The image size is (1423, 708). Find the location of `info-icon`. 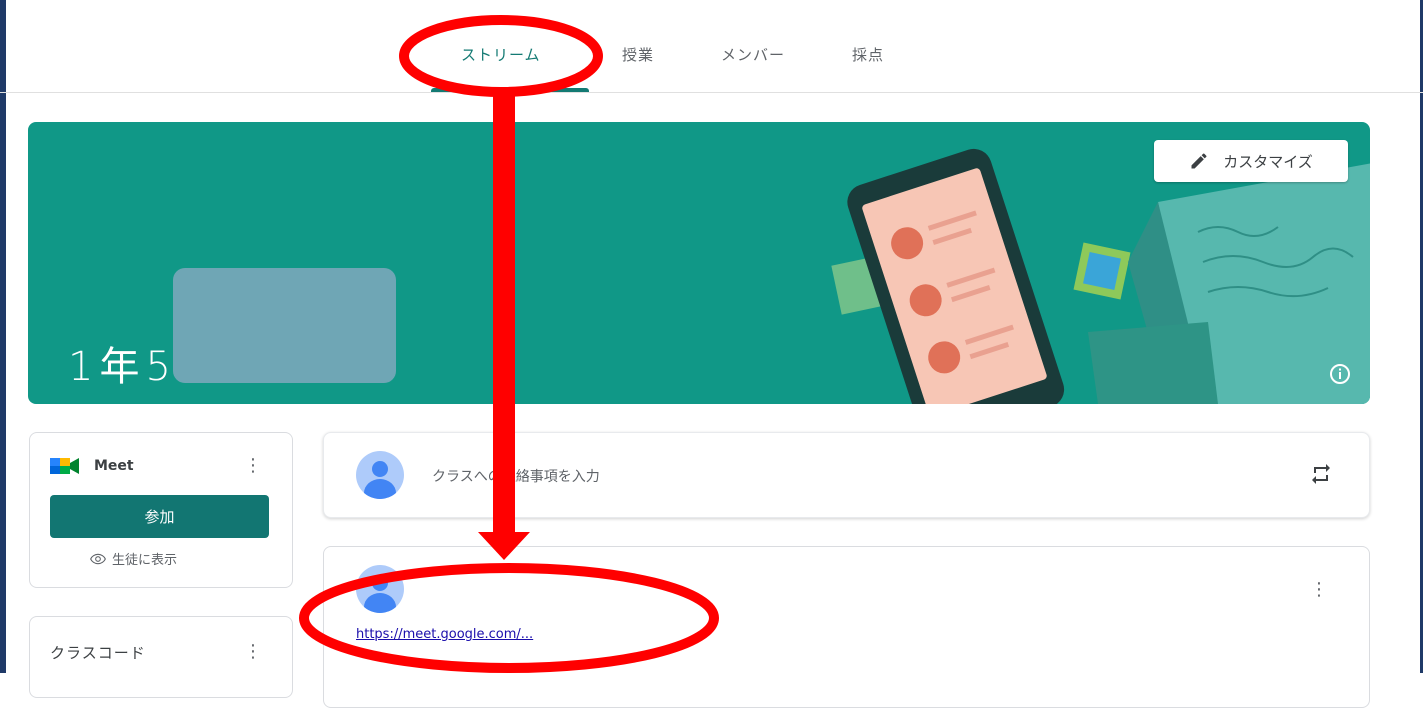

info-icon is located at coordinates (1340, 374).